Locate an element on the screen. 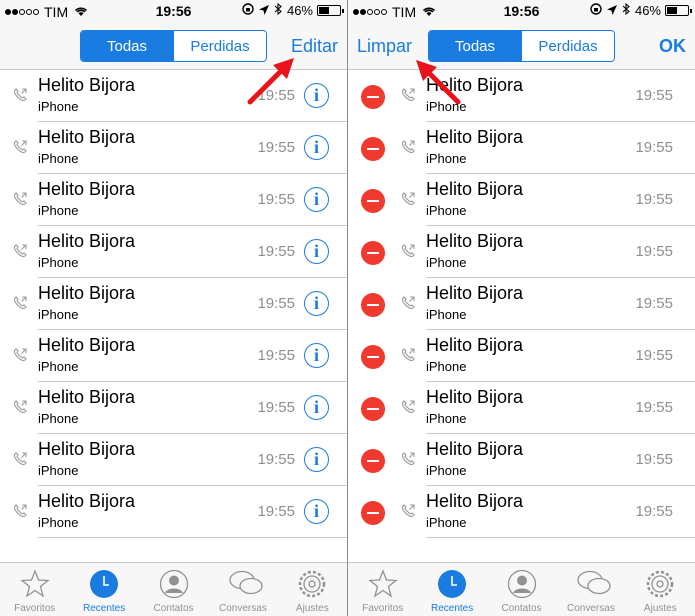 This screenshot has height=616, width=695. tab-label: Ajustes is located at coordinates (660, 608).